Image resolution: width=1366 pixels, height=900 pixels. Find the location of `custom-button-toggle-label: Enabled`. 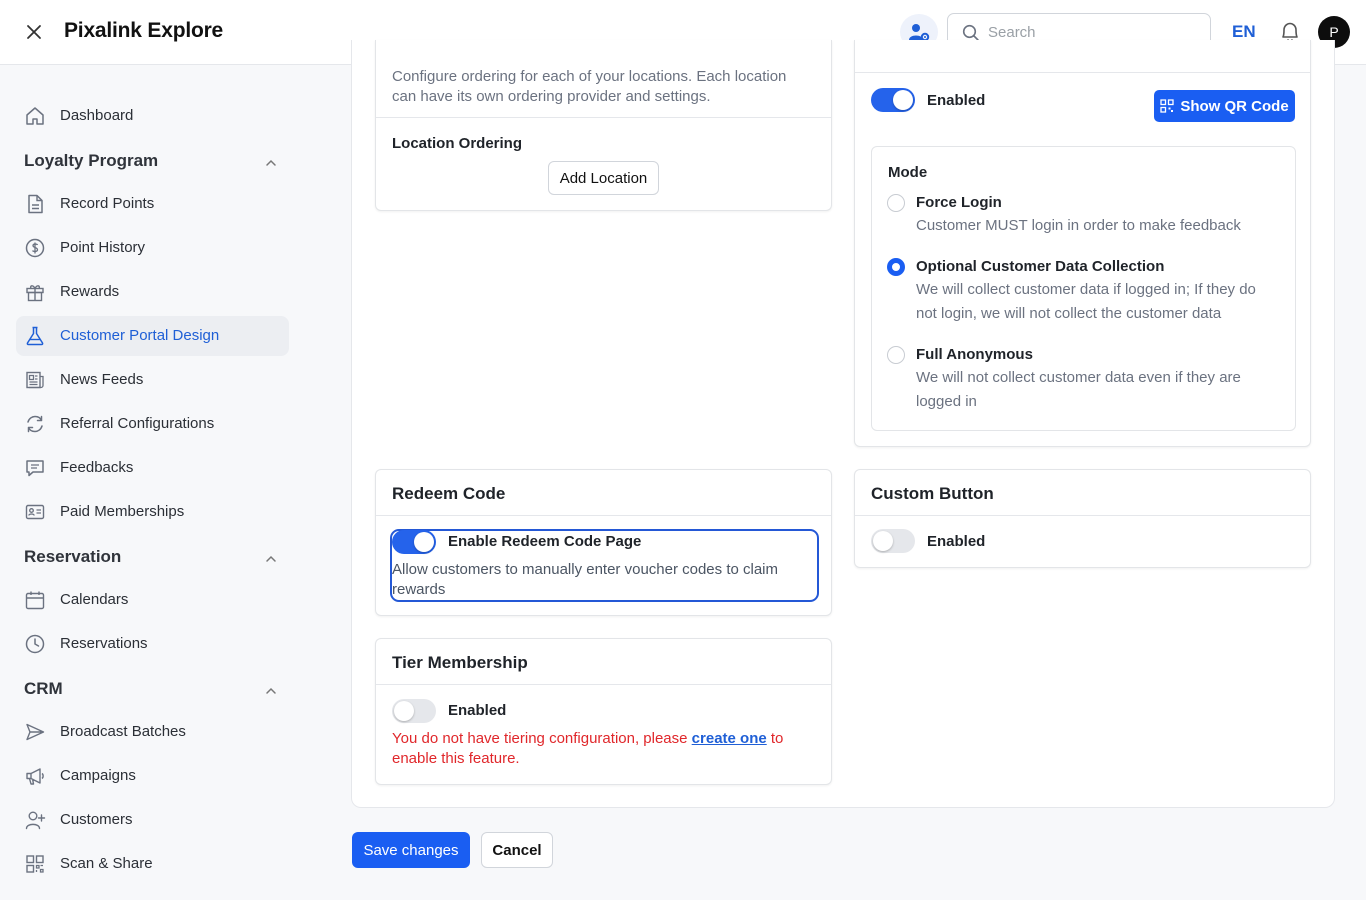

custom-button-toggle-label: Enabled is located at coordinates (956, 541).